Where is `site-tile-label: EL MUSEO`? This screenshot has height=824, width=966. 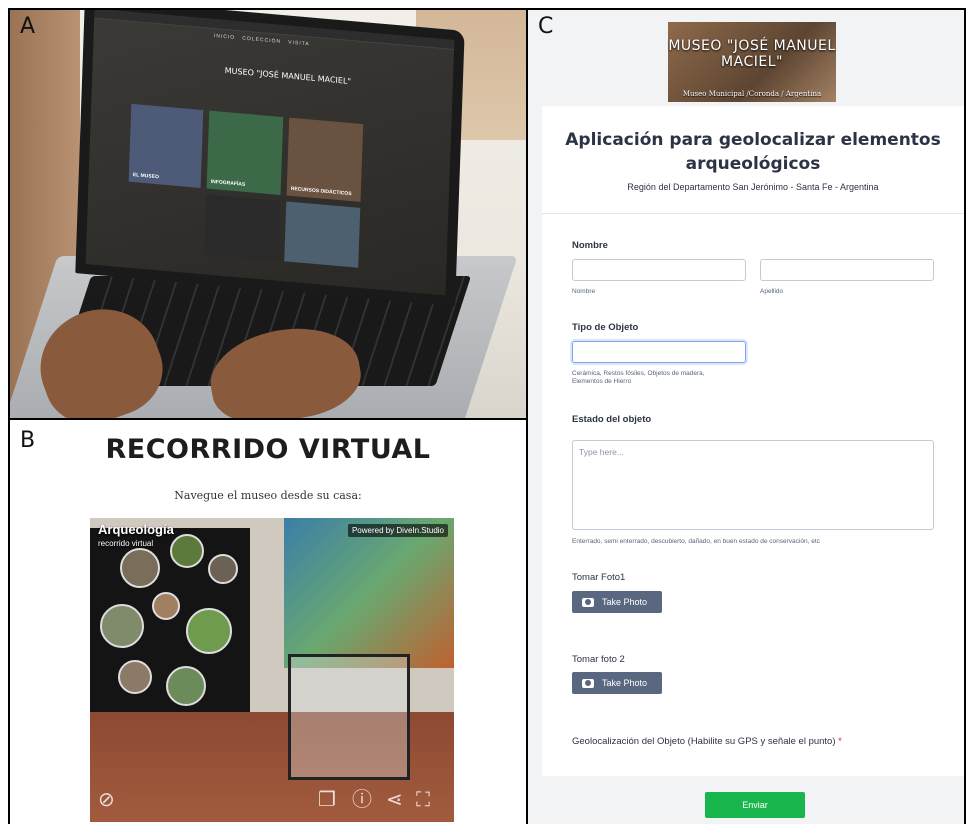
site-tile-label: EL MUSEO is located at coordinates (145, 176).